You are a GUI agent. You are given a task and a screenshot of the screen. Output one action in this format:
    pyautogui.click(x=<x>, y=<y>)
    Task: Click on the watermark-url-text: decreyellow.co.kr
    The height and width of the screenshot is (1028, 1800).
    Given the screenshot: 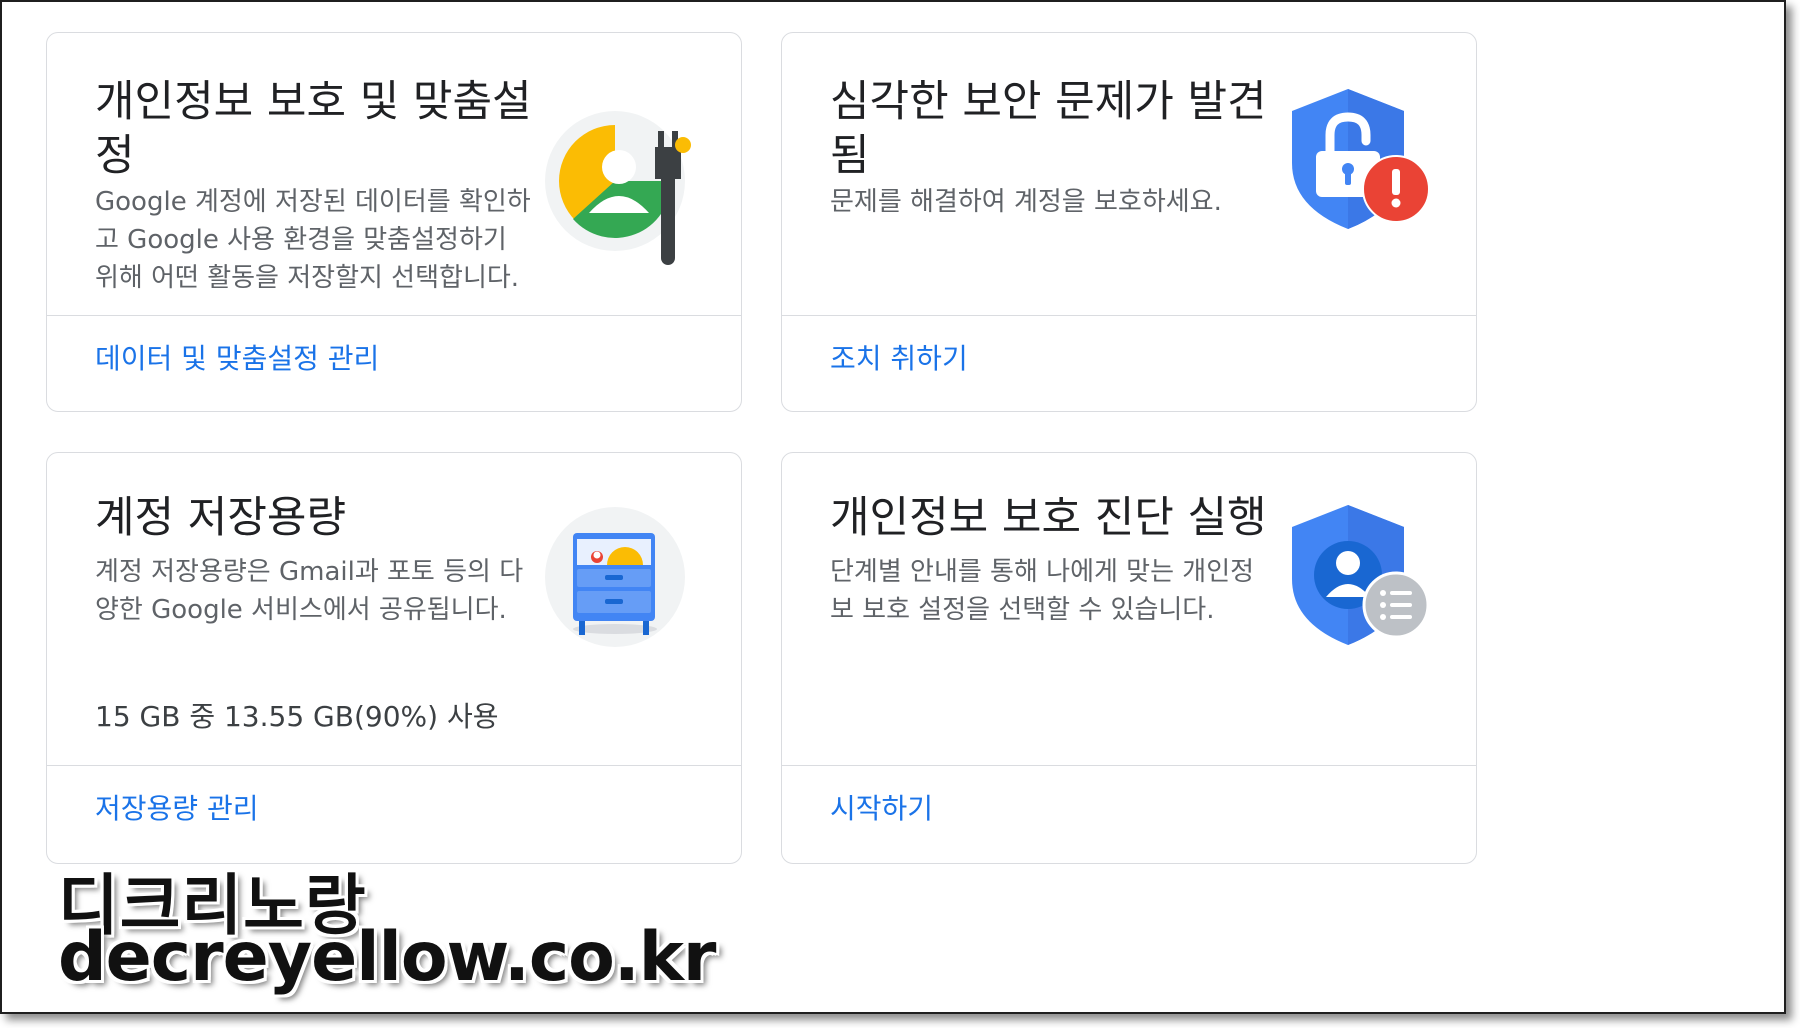 What is the action you would take?
    pyautogui.click(x=387, y=957)
    